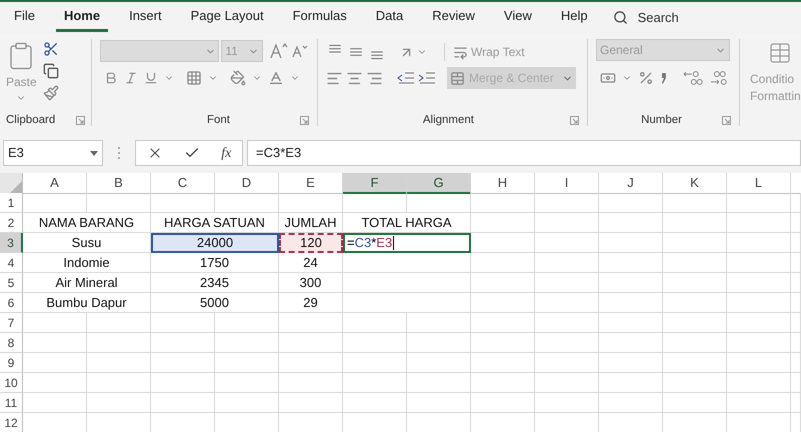 The image size is (801, 432). What do you see at coordinates (11, 263) in the screenshot?
I see `row-header: 4` at bounding box center [11, 263].